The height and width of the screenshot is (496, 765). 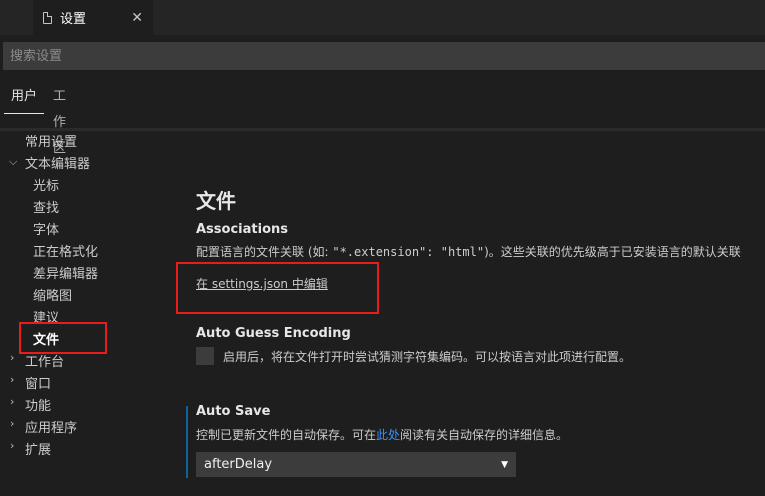 I want to click on toc-item-minimap: 缩略图, so click(x=52, y=294).